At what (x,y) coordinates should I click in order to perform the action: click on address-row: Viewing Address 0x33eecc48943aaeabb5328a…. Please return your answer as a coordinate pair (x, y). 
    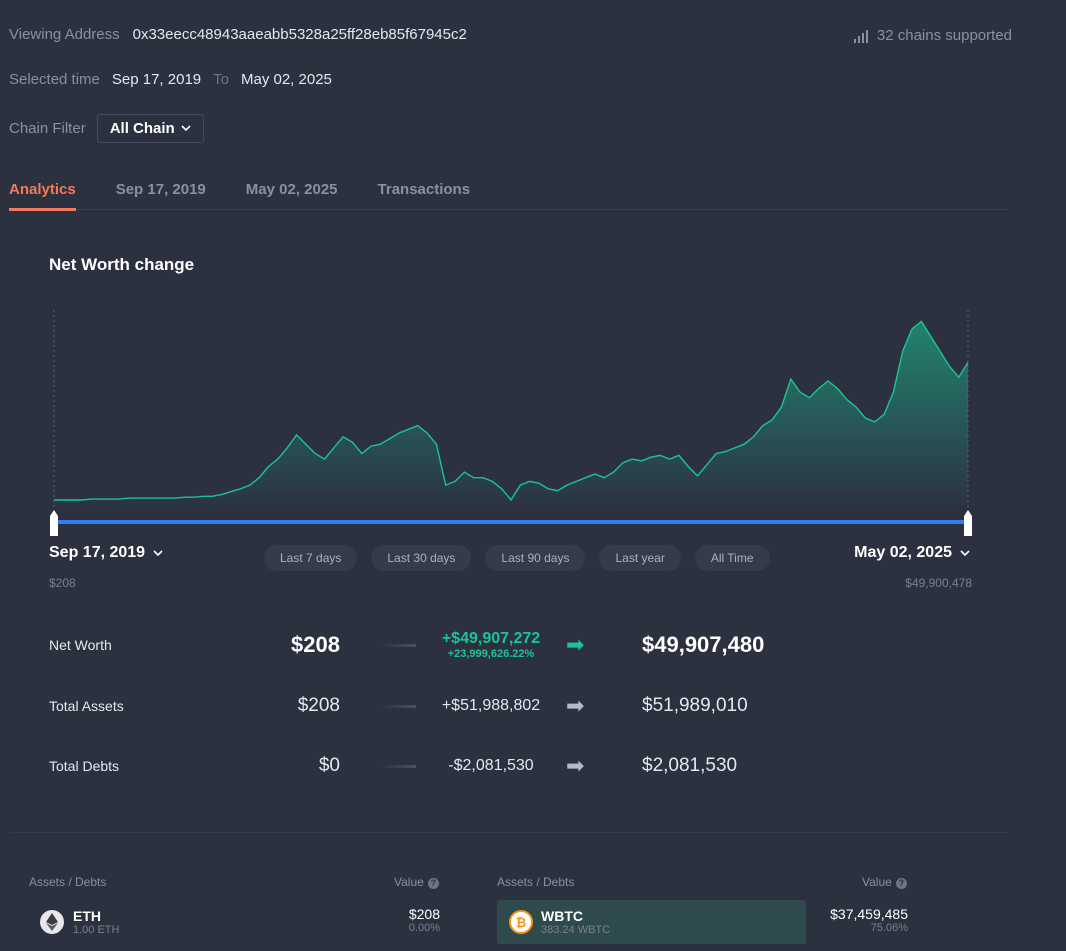
    Looking at the image, I should click on (238, 34).